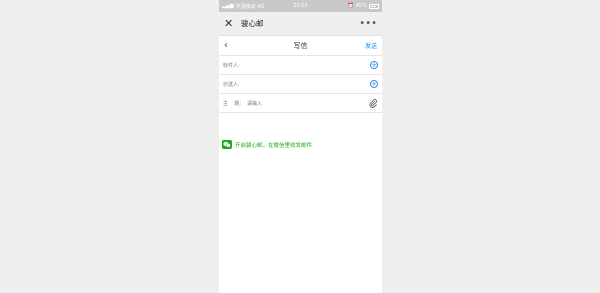 The height and width of the screenshot is (293, 600). What do you see at coordinates (374, 84) in the screenshot?
I see `add-cc-icon: +` at bounding box center [374, 84].